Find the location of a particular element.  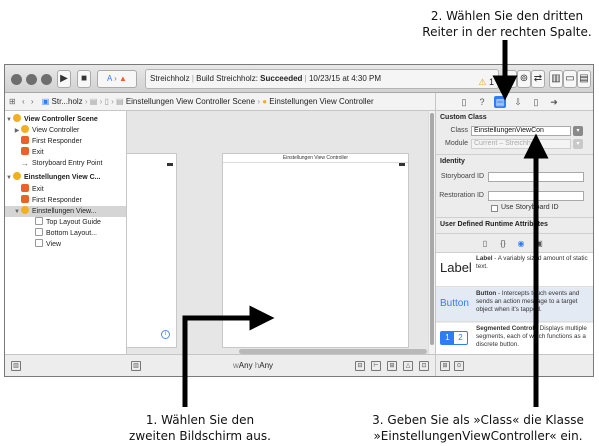

chevron-down-icon: ▾ is located at coordinates (578, 144).